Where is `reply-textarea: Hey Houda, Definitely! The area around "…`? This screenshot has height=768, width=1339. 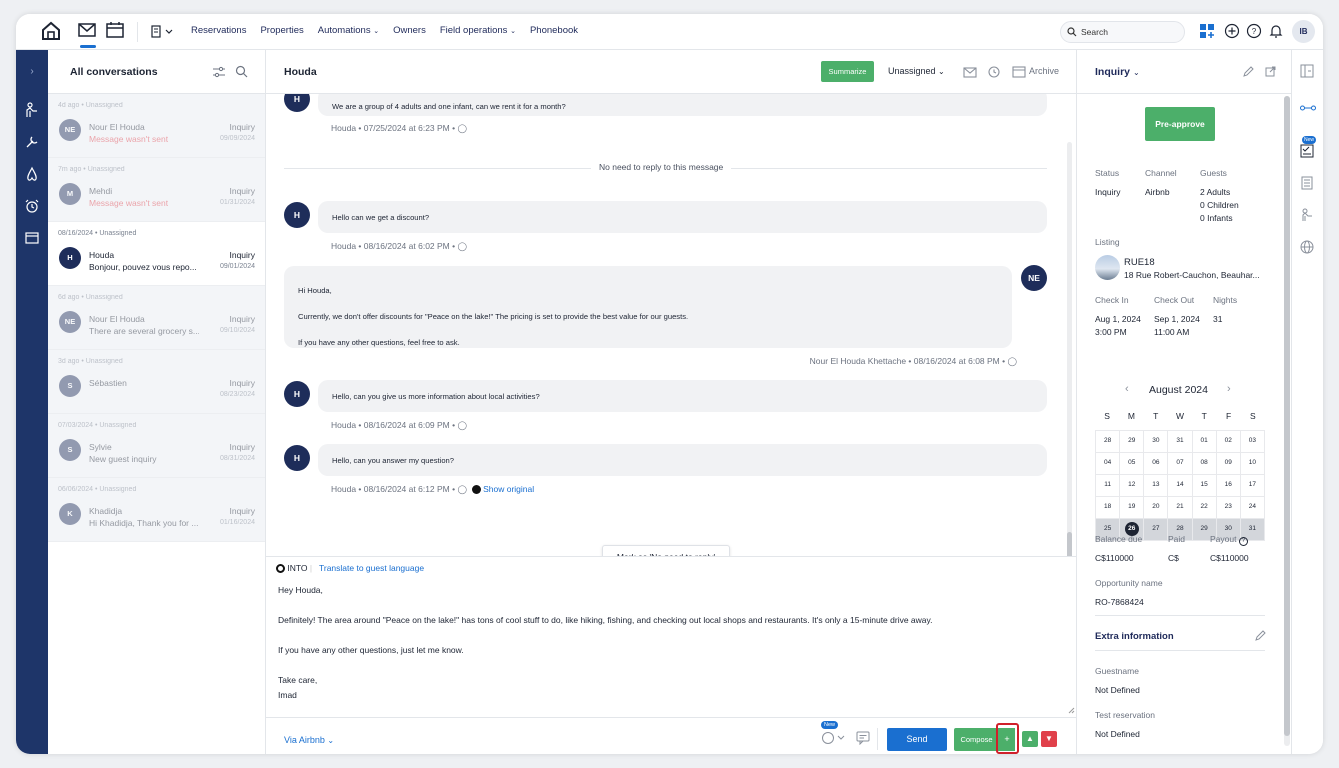
reply-textarea: Hey Houda, Definitely! The area around "… is located at coordinates (673, 643).